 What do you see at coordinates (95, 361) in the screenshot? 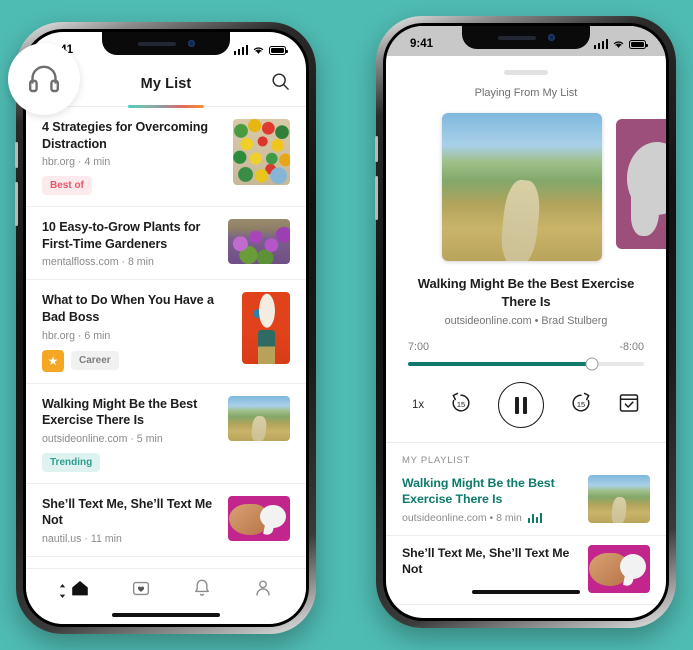
I see `status-badge: Career` at bounding box center [95, 361].